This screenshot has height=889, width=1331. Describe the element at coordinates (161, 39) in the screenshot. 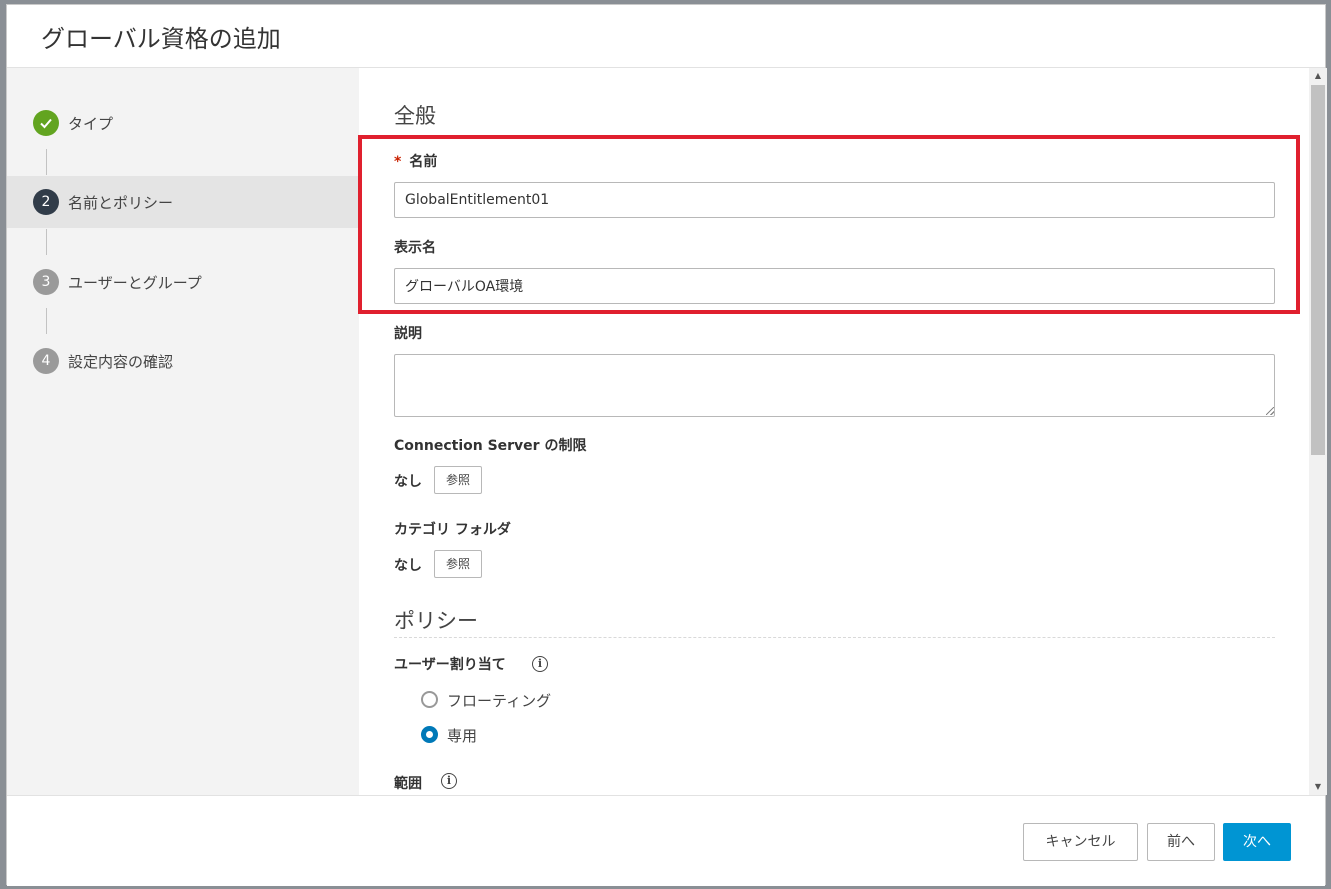

I see `dialog-title: グローバル資格の追加` at that location.